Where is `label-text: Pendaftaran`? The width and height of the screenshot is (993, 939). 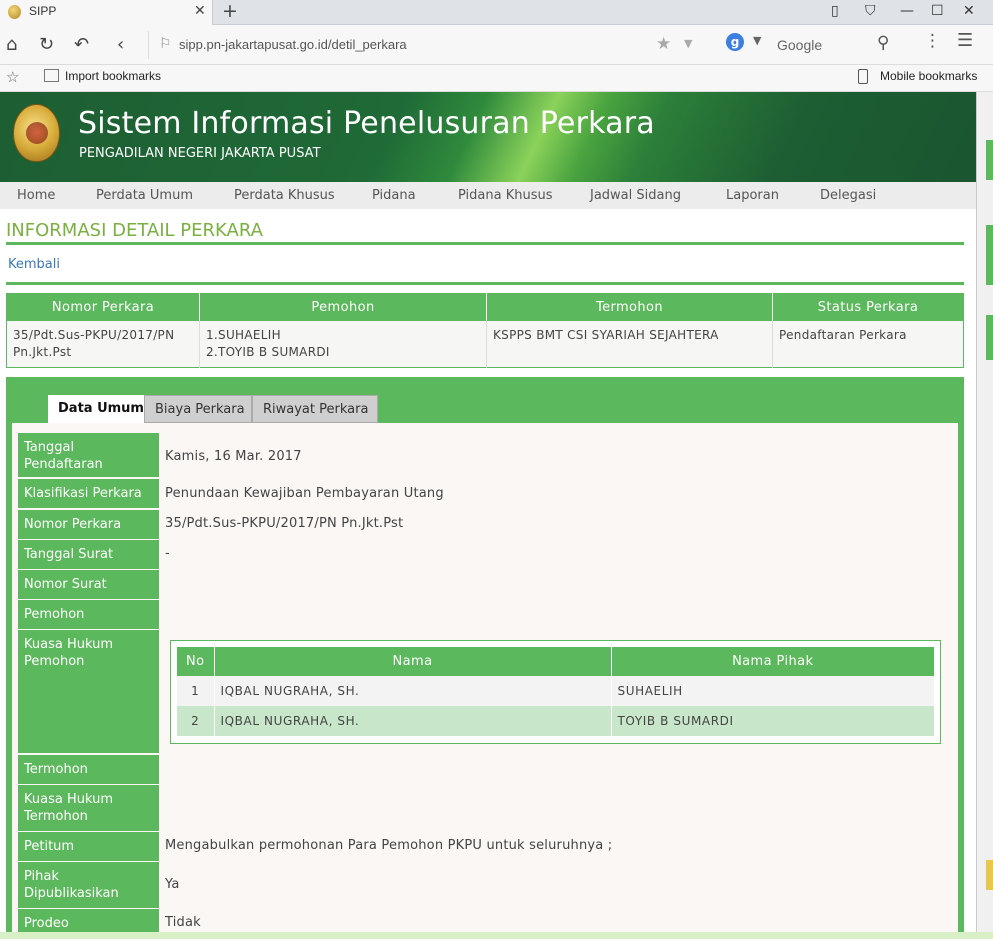
label-text: Pendaftaran is located at coordinates (63, 464).